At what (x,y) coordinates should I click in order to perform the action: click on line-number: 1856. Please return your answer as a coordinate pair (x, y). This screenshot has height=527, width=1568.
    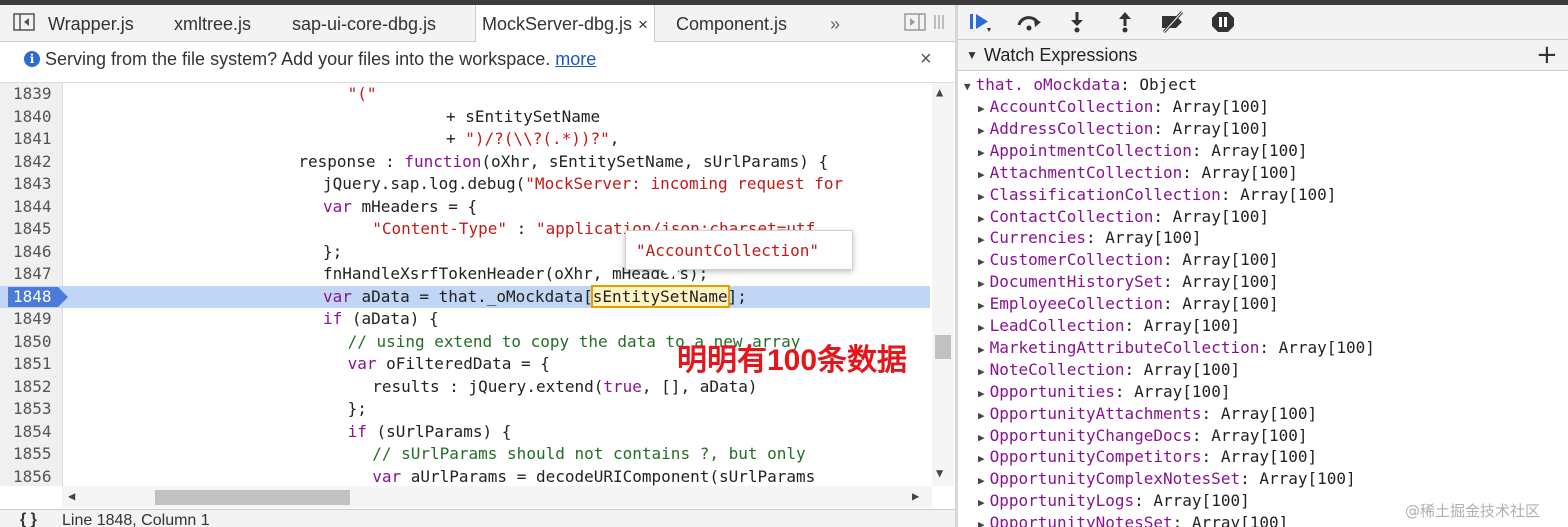
    Looking at the image, I should click on (35, 476).